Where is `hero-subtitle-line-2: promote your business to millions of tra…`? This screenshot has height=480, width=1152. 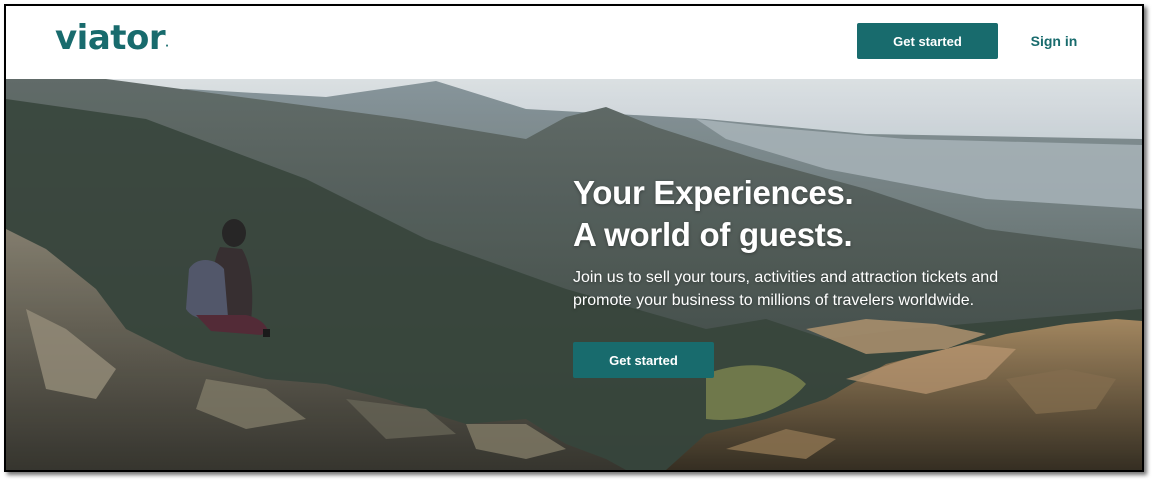
hero-subtitle-line-2: promote your business to millions of tra… is located at coordinates (774, 300).